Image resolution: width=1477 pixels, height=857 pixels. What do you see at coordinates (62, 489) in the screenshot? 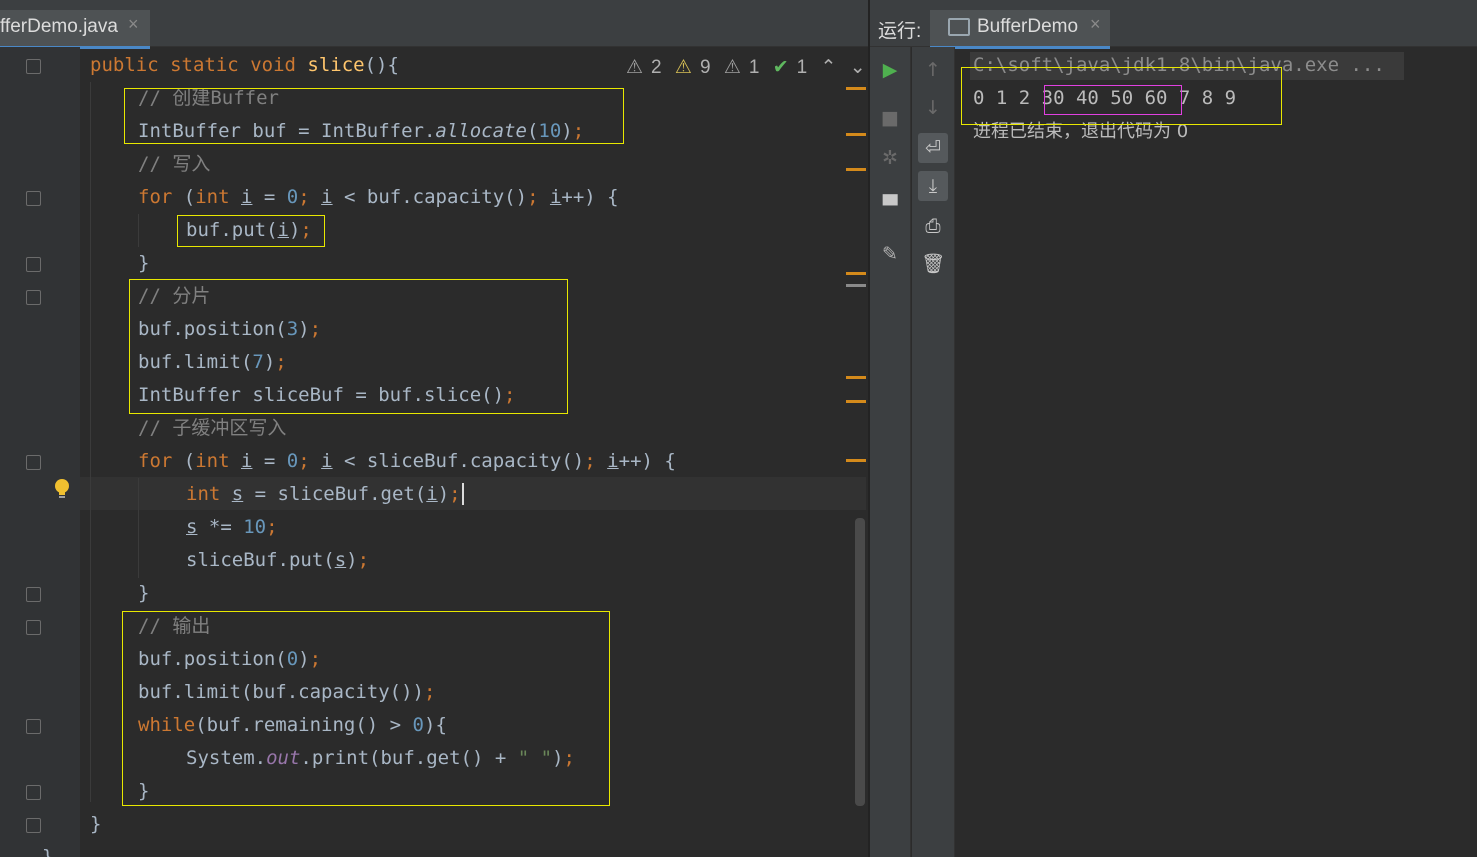
I see `lightbulb-icon` at bounding box center [62, 489].